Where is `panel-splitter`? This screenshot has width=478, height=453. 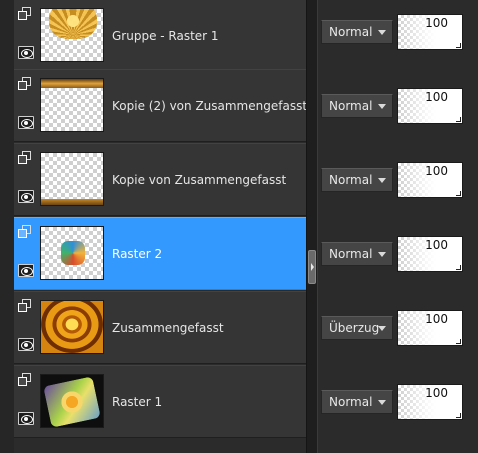
panel-splitter is located at coordinates (312, 226).